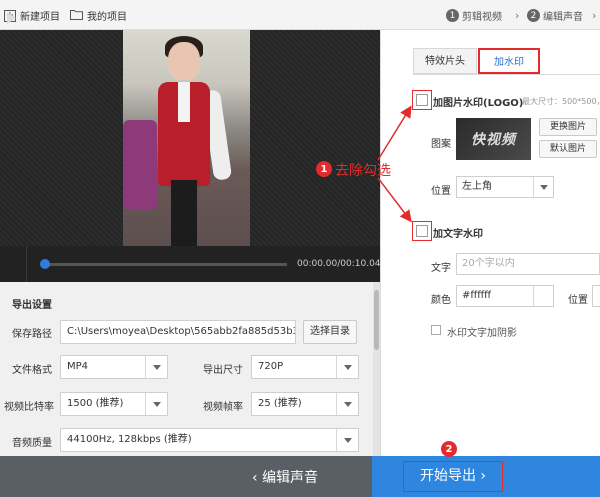  I want to click on color-swatch, so click(543, 296).